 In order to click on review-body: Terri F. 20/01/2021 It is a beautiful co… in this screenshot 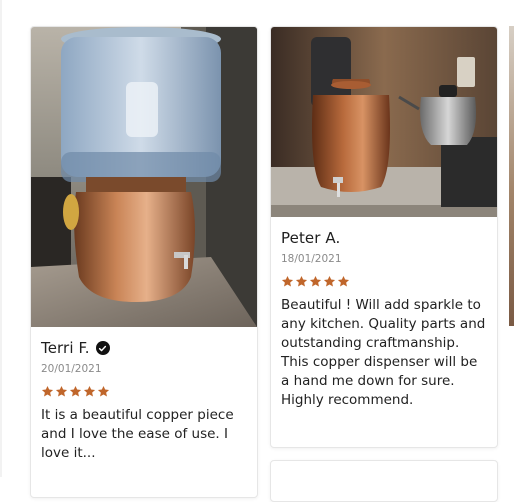, I will do `click(144, 401)`.